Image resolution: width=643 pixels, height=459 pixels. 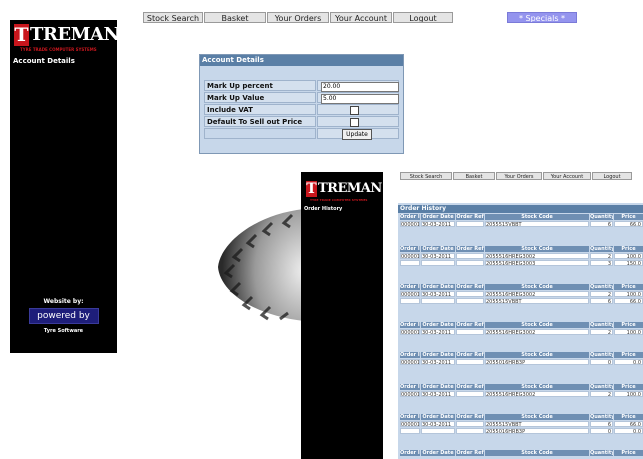 I want to click on nav-specials: * Specials *, so click(x=542, y=17).